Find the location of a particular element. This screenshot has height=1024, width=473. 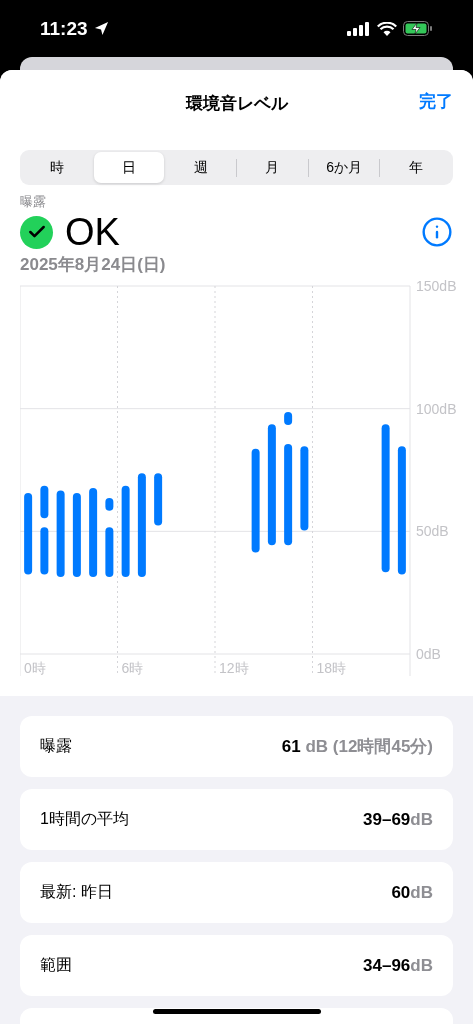

axis-label: 12時 is located at coordinates (234, 668).